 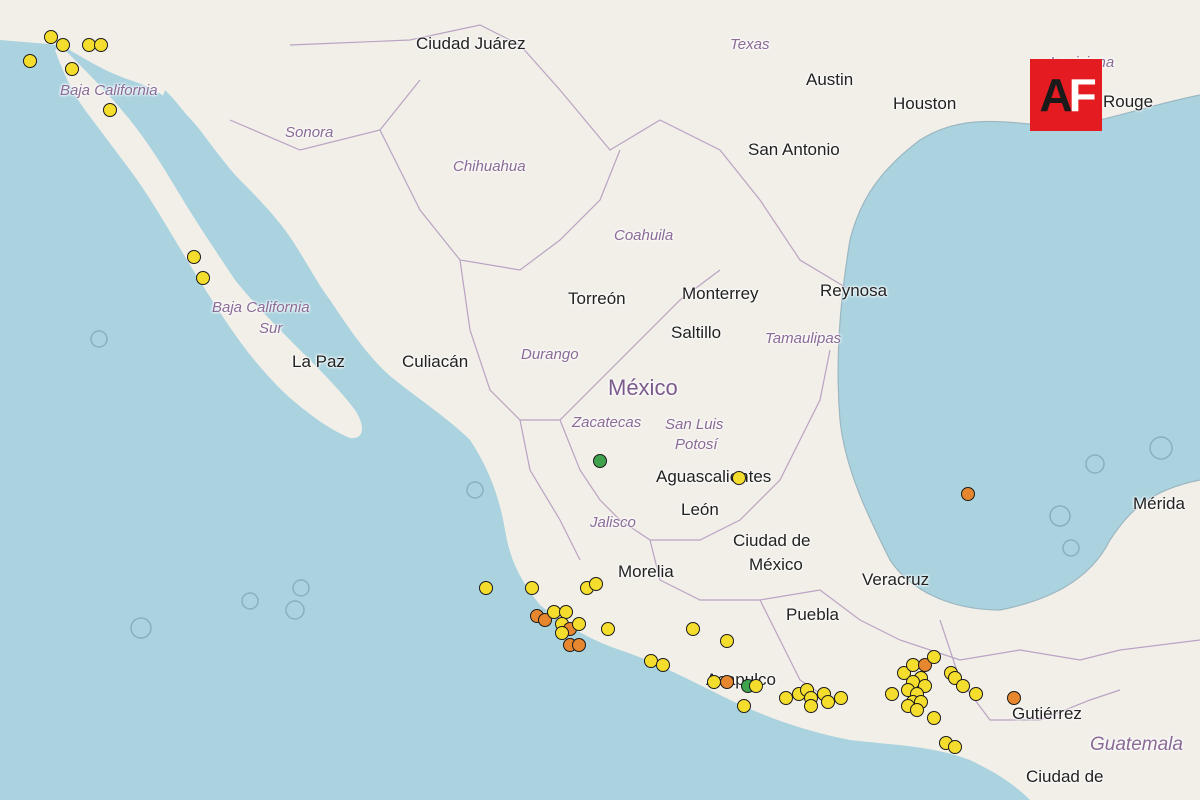 I want to click on label-city-aguascalientes: Aguascalientes, so click(x=714, y=476).